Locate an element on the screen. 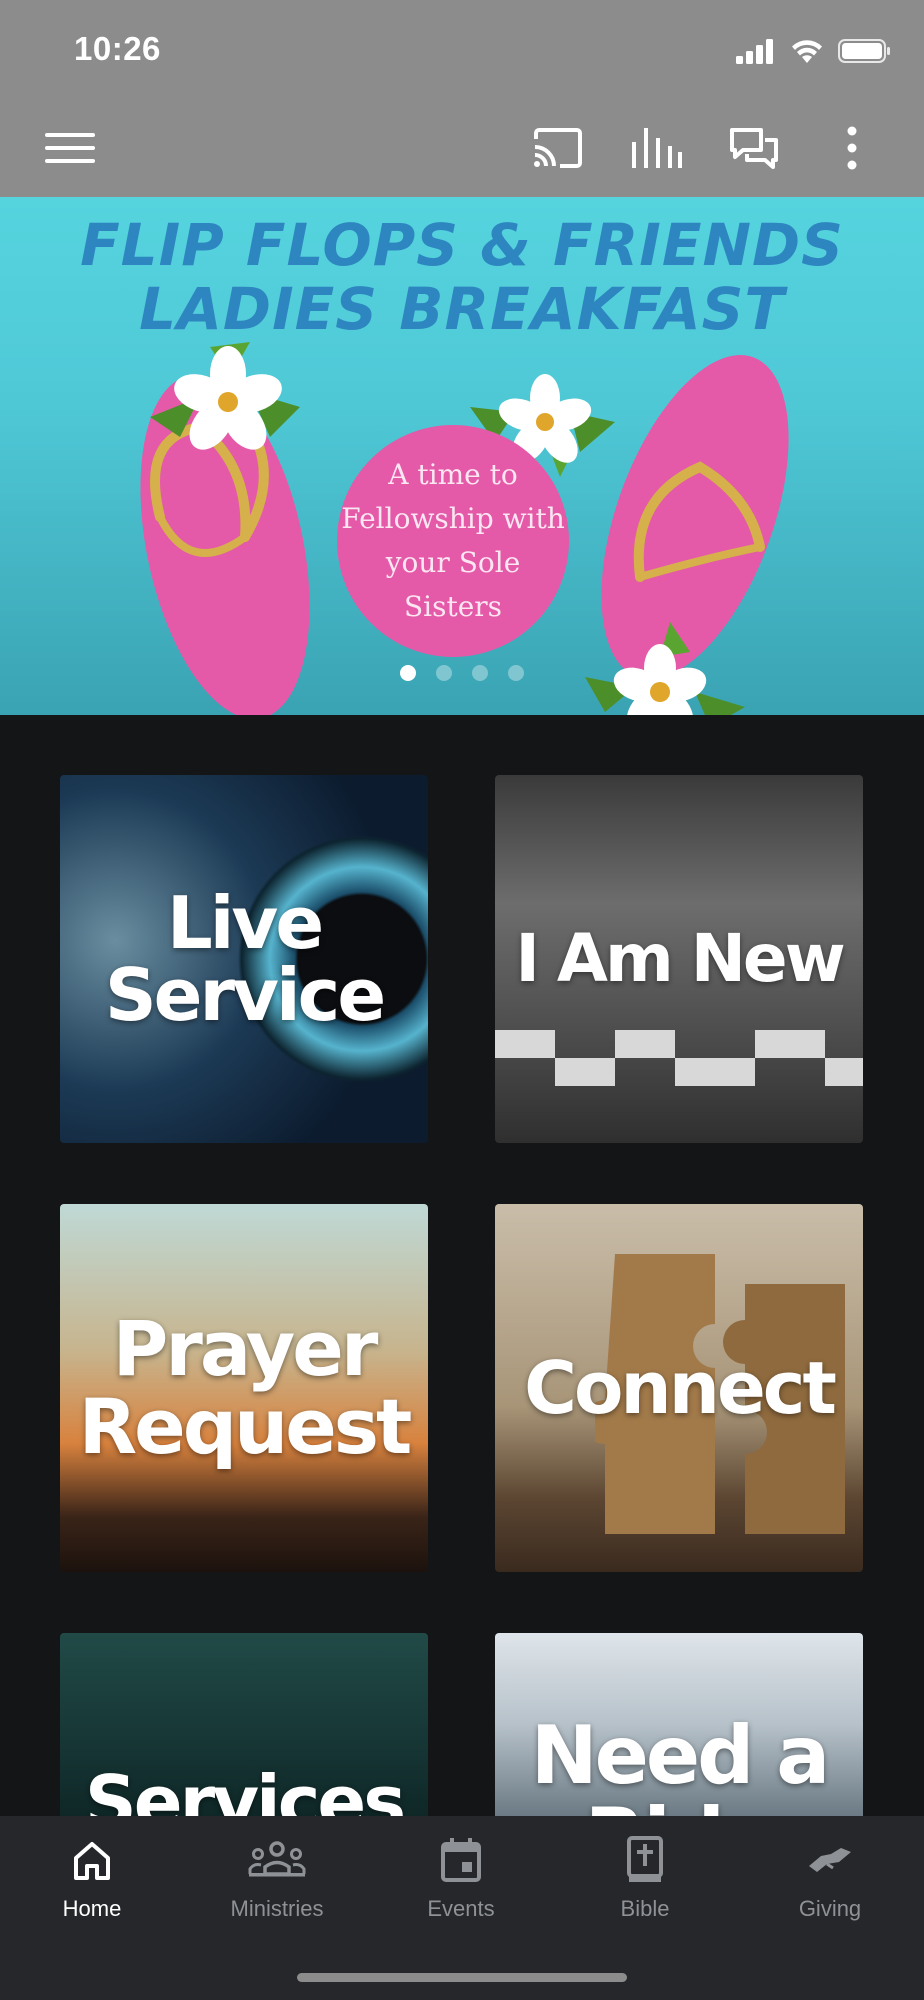 This screenshot has height=2000, width=924. tile-prayer-request: Prayer Request is located at coordinates (244, 1388).